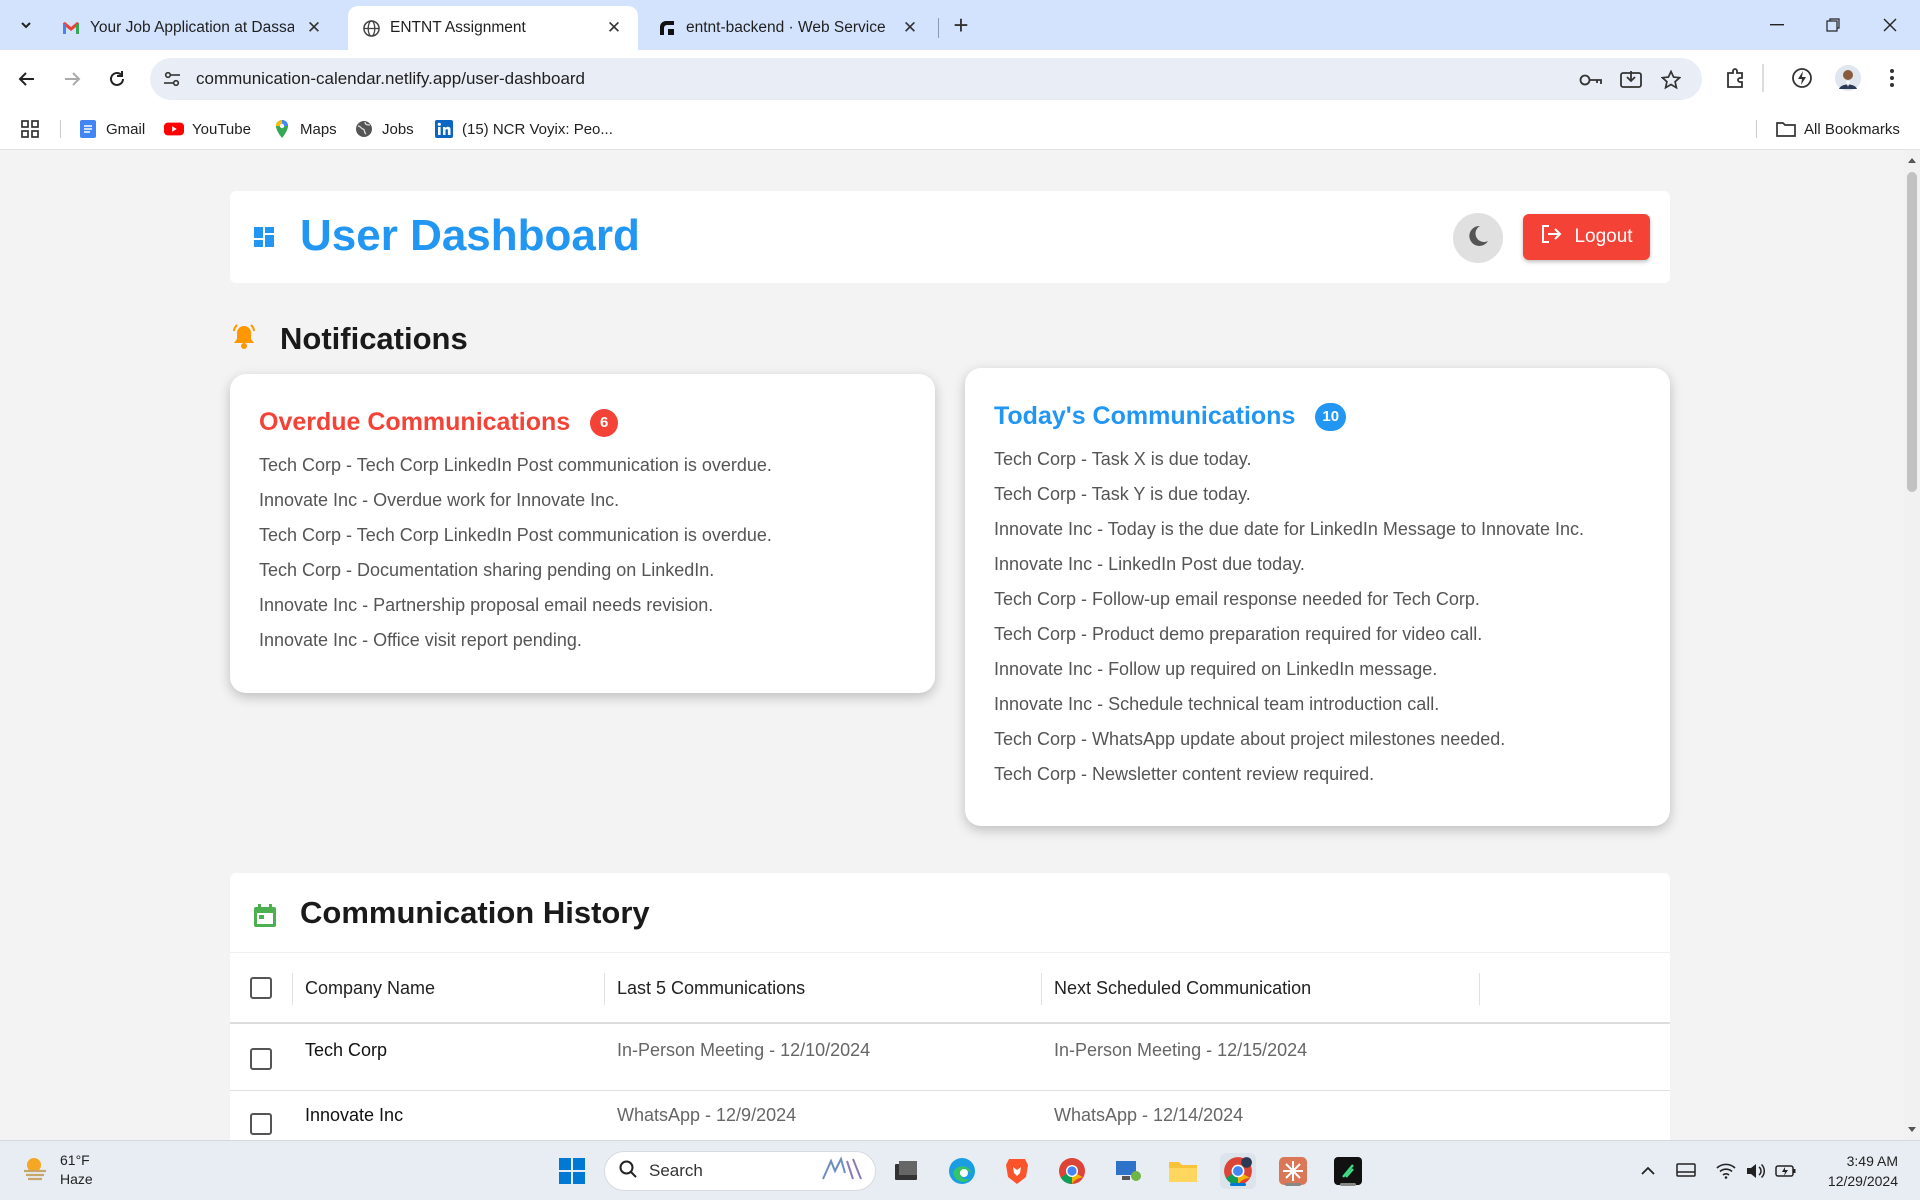 This screenshot has width=1920, height=1200. What do you see at coordinates (1833, 25) in the screenshot?
I see `restore-icon` at bounding box center [1833, 25].